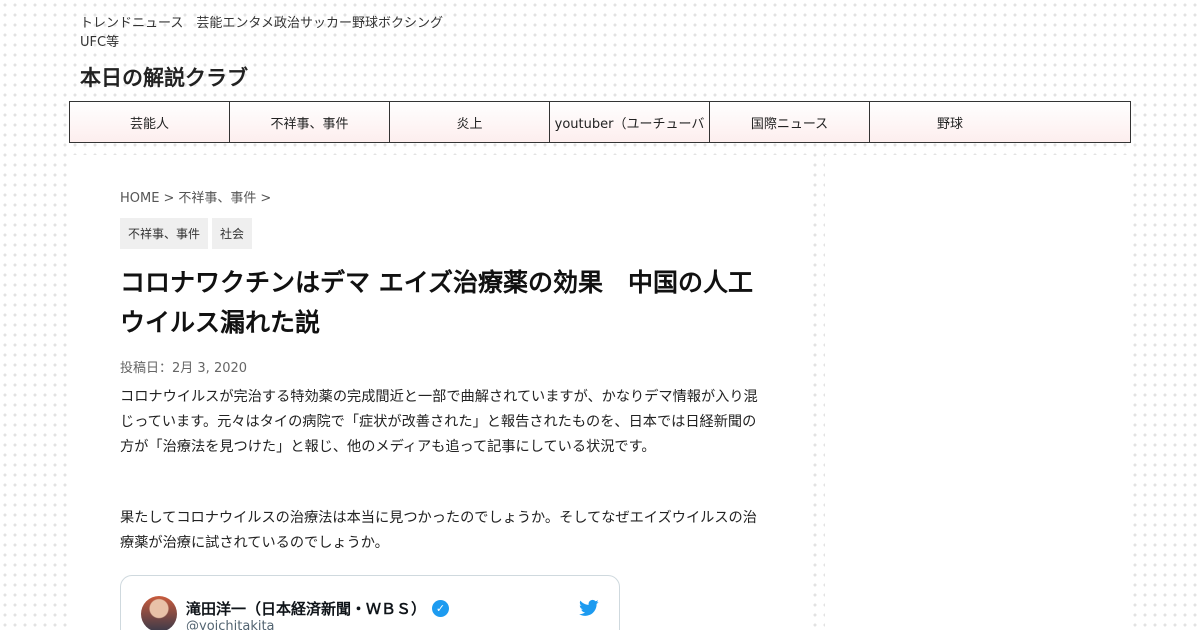  I want to click on breadcrumb-home: HOME, so click(139, 198).